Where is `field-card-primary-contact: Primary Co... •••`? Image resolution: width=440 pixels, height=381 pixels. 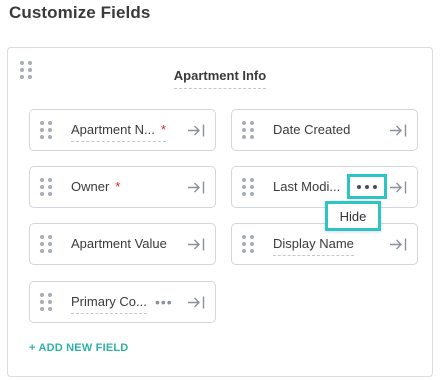 field-card-primary-contact: Primary Co... ••• is located at coordinates (122, 302).